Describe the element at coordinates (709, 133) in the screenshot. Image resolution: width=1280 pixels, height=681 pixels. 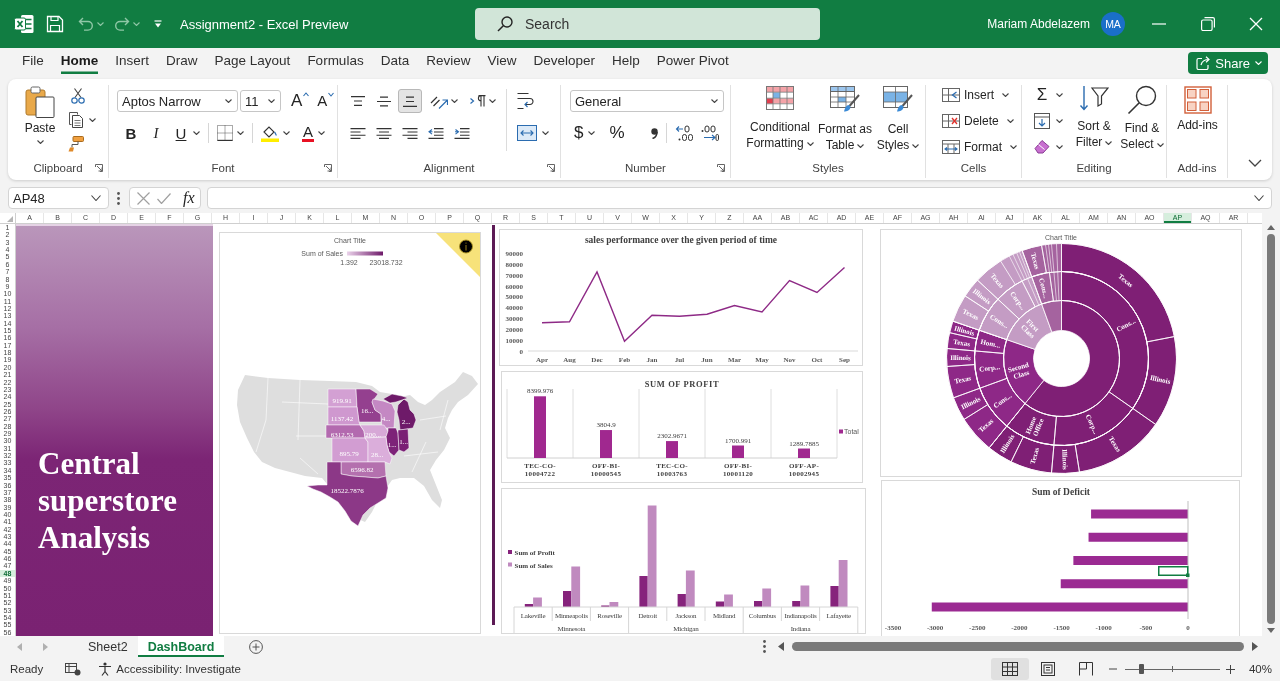
I see `decrease-decimal-icon` at that location.